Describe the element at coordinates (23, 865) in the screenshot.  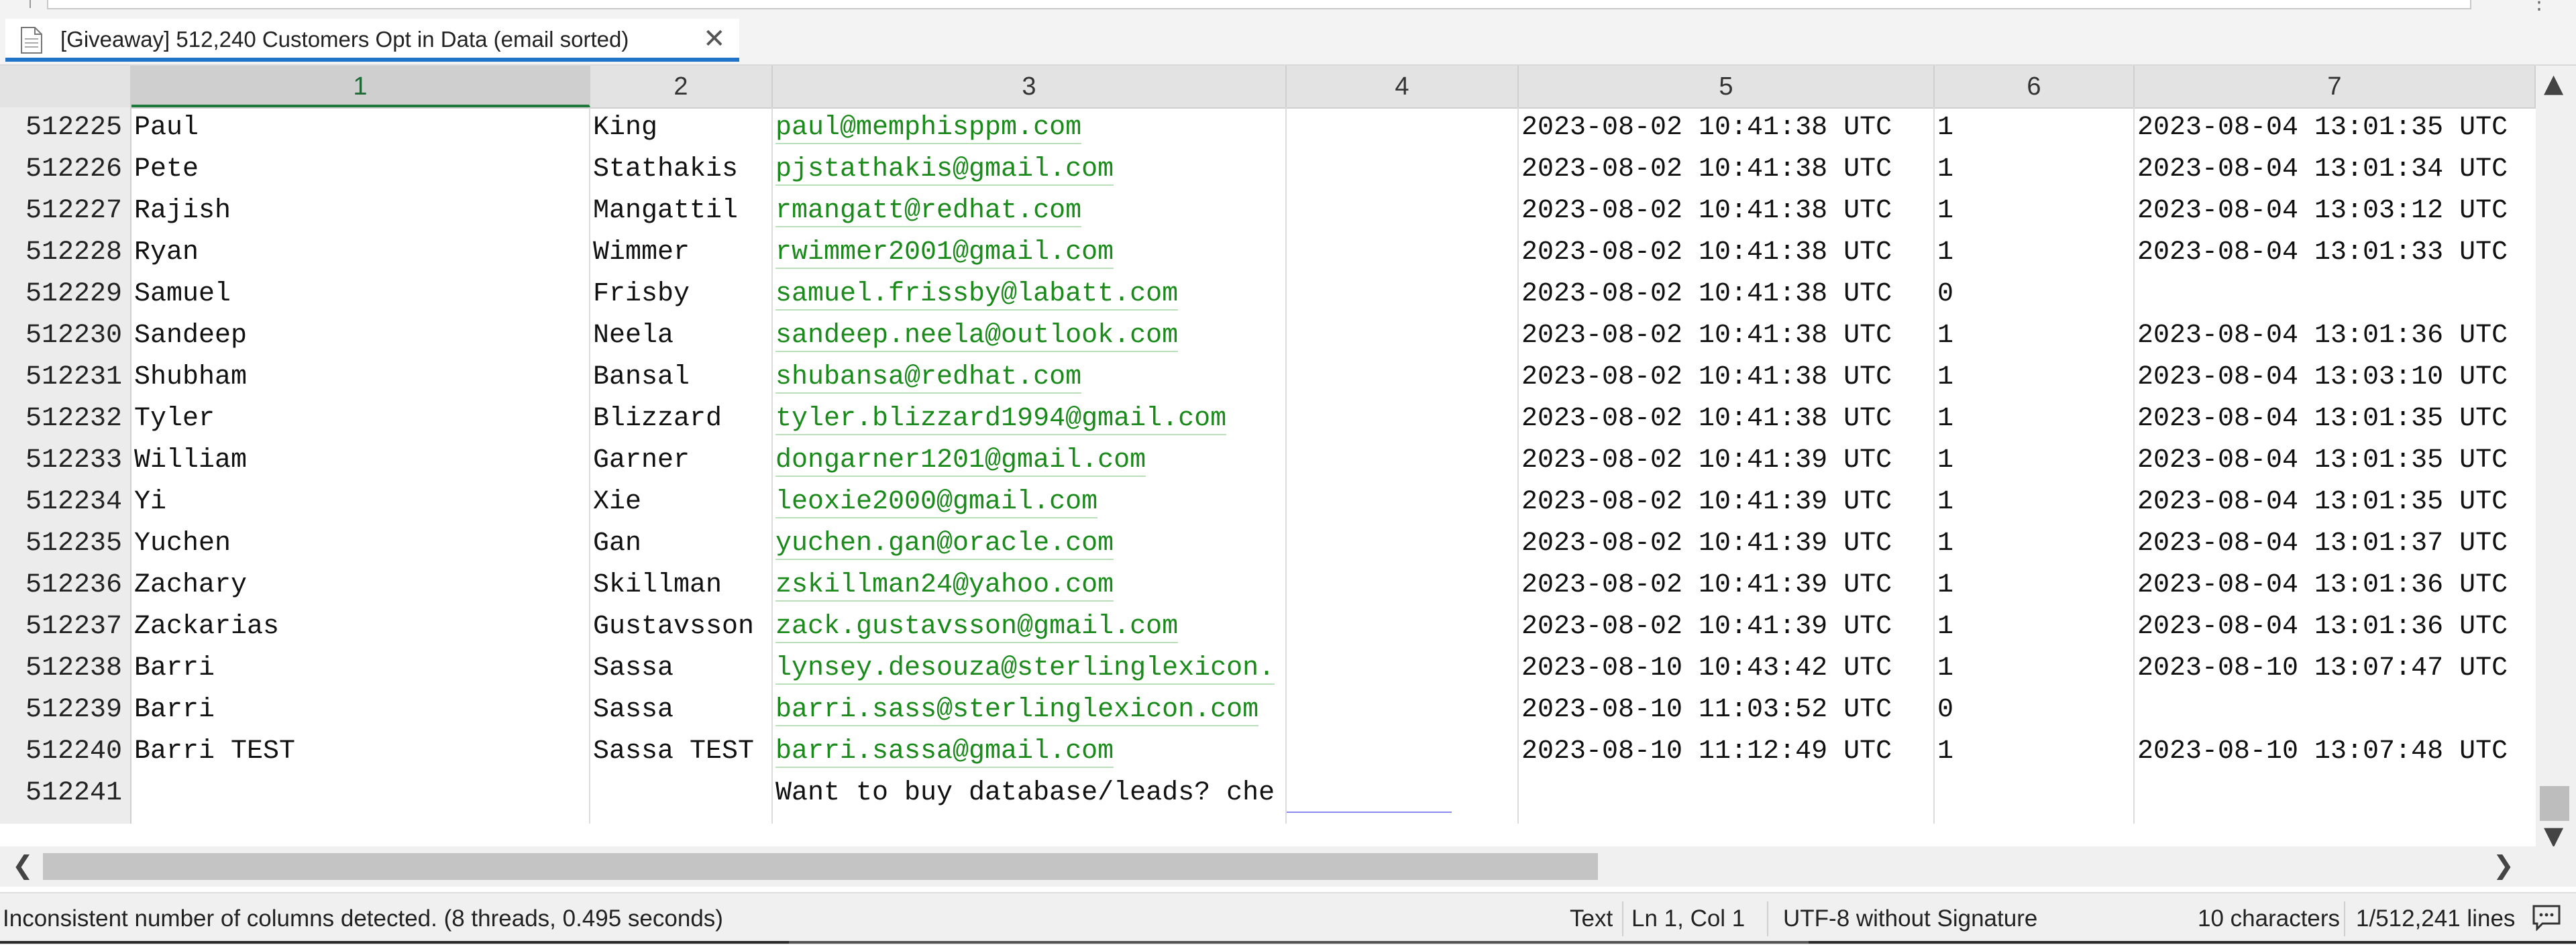
I see `scroll-left-icon: ❮` at that location.